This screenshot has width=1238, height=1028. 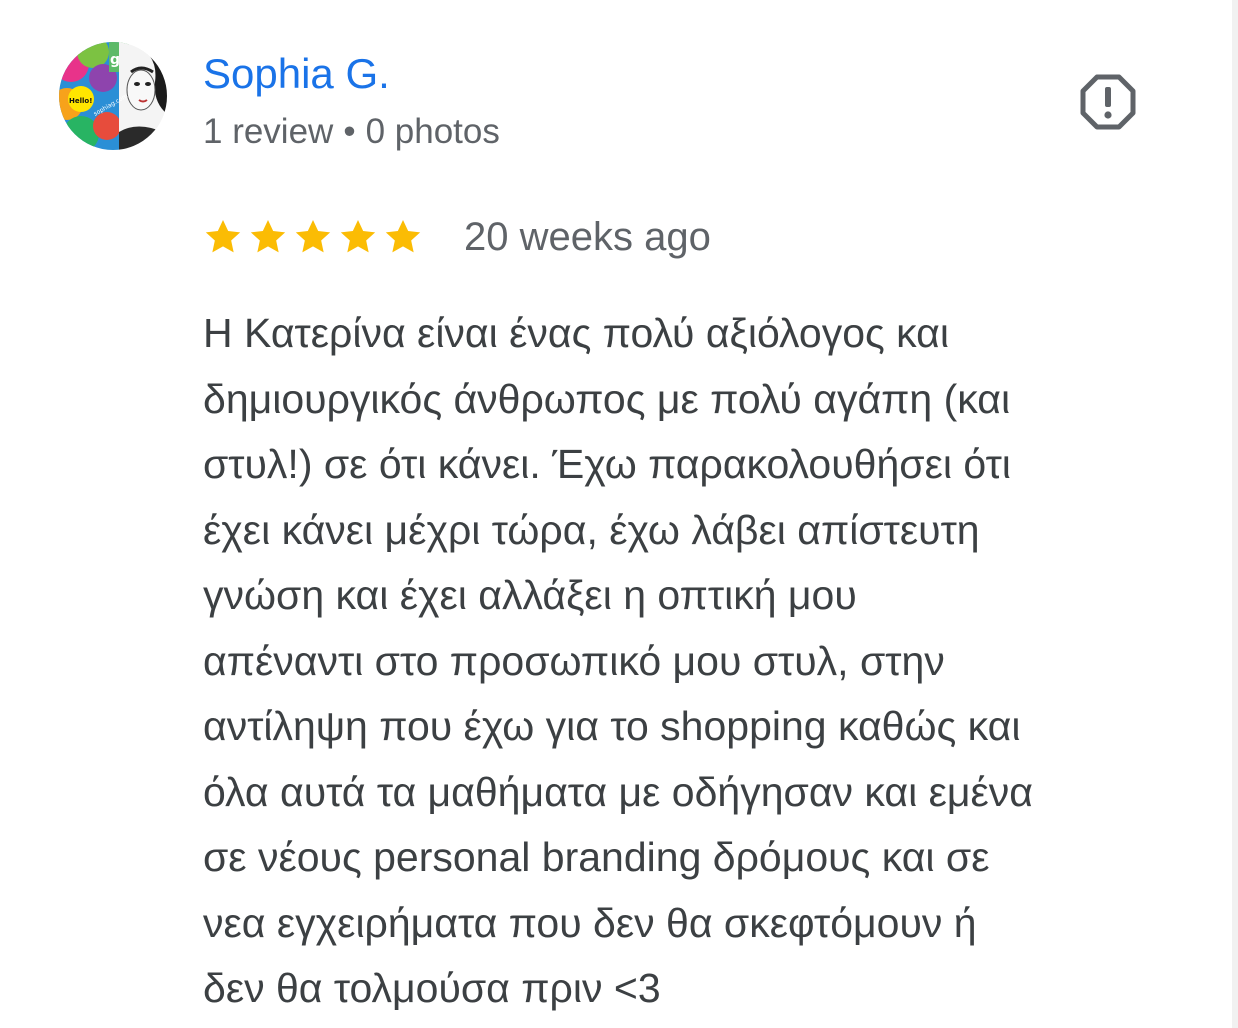 What do you see at coordinates (590, 922) in the screenshot?
I see `review-text-line: νεα εγχειρήματα που δεν θα σκεφτόμουν ή` at bounding box center [590, 922].